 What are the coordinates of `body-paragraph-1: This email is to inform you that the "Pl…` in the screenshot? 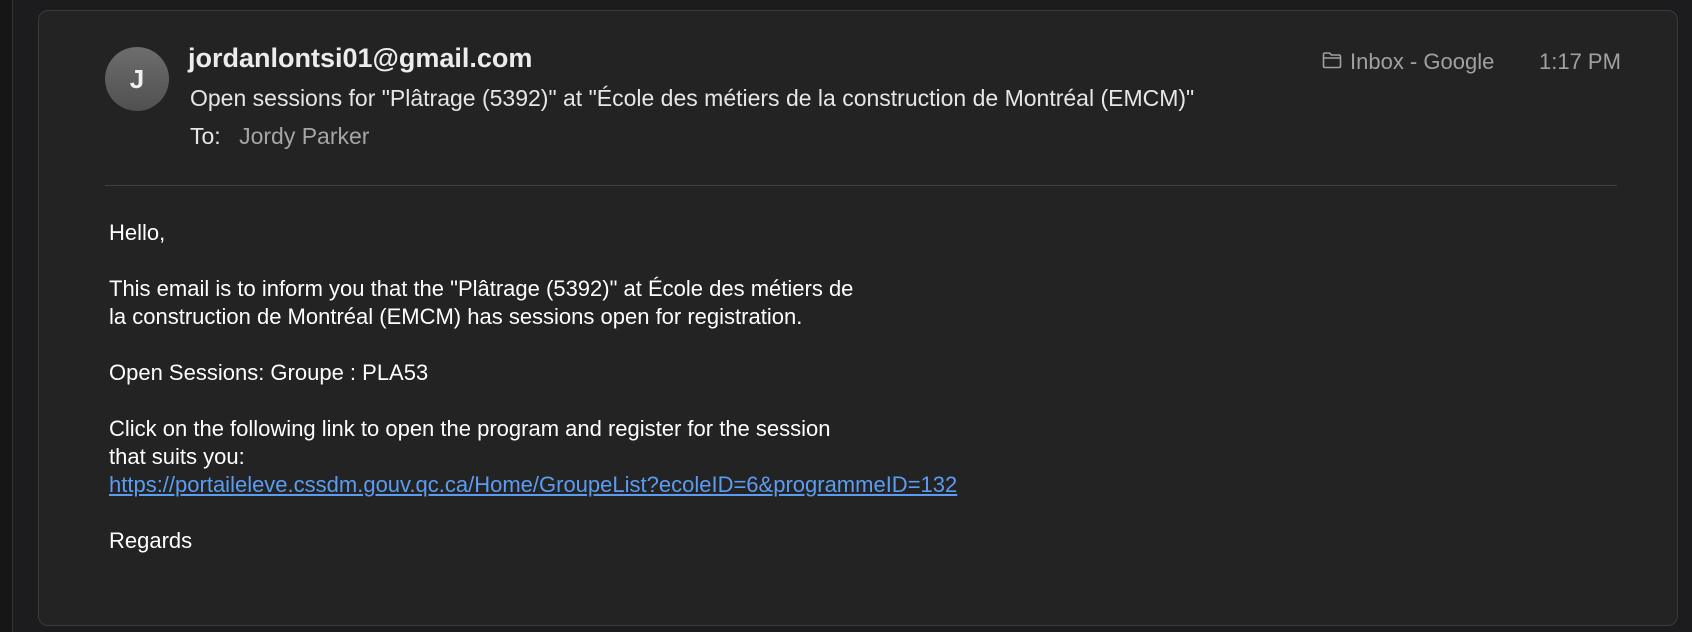 It's located at (481, 302).